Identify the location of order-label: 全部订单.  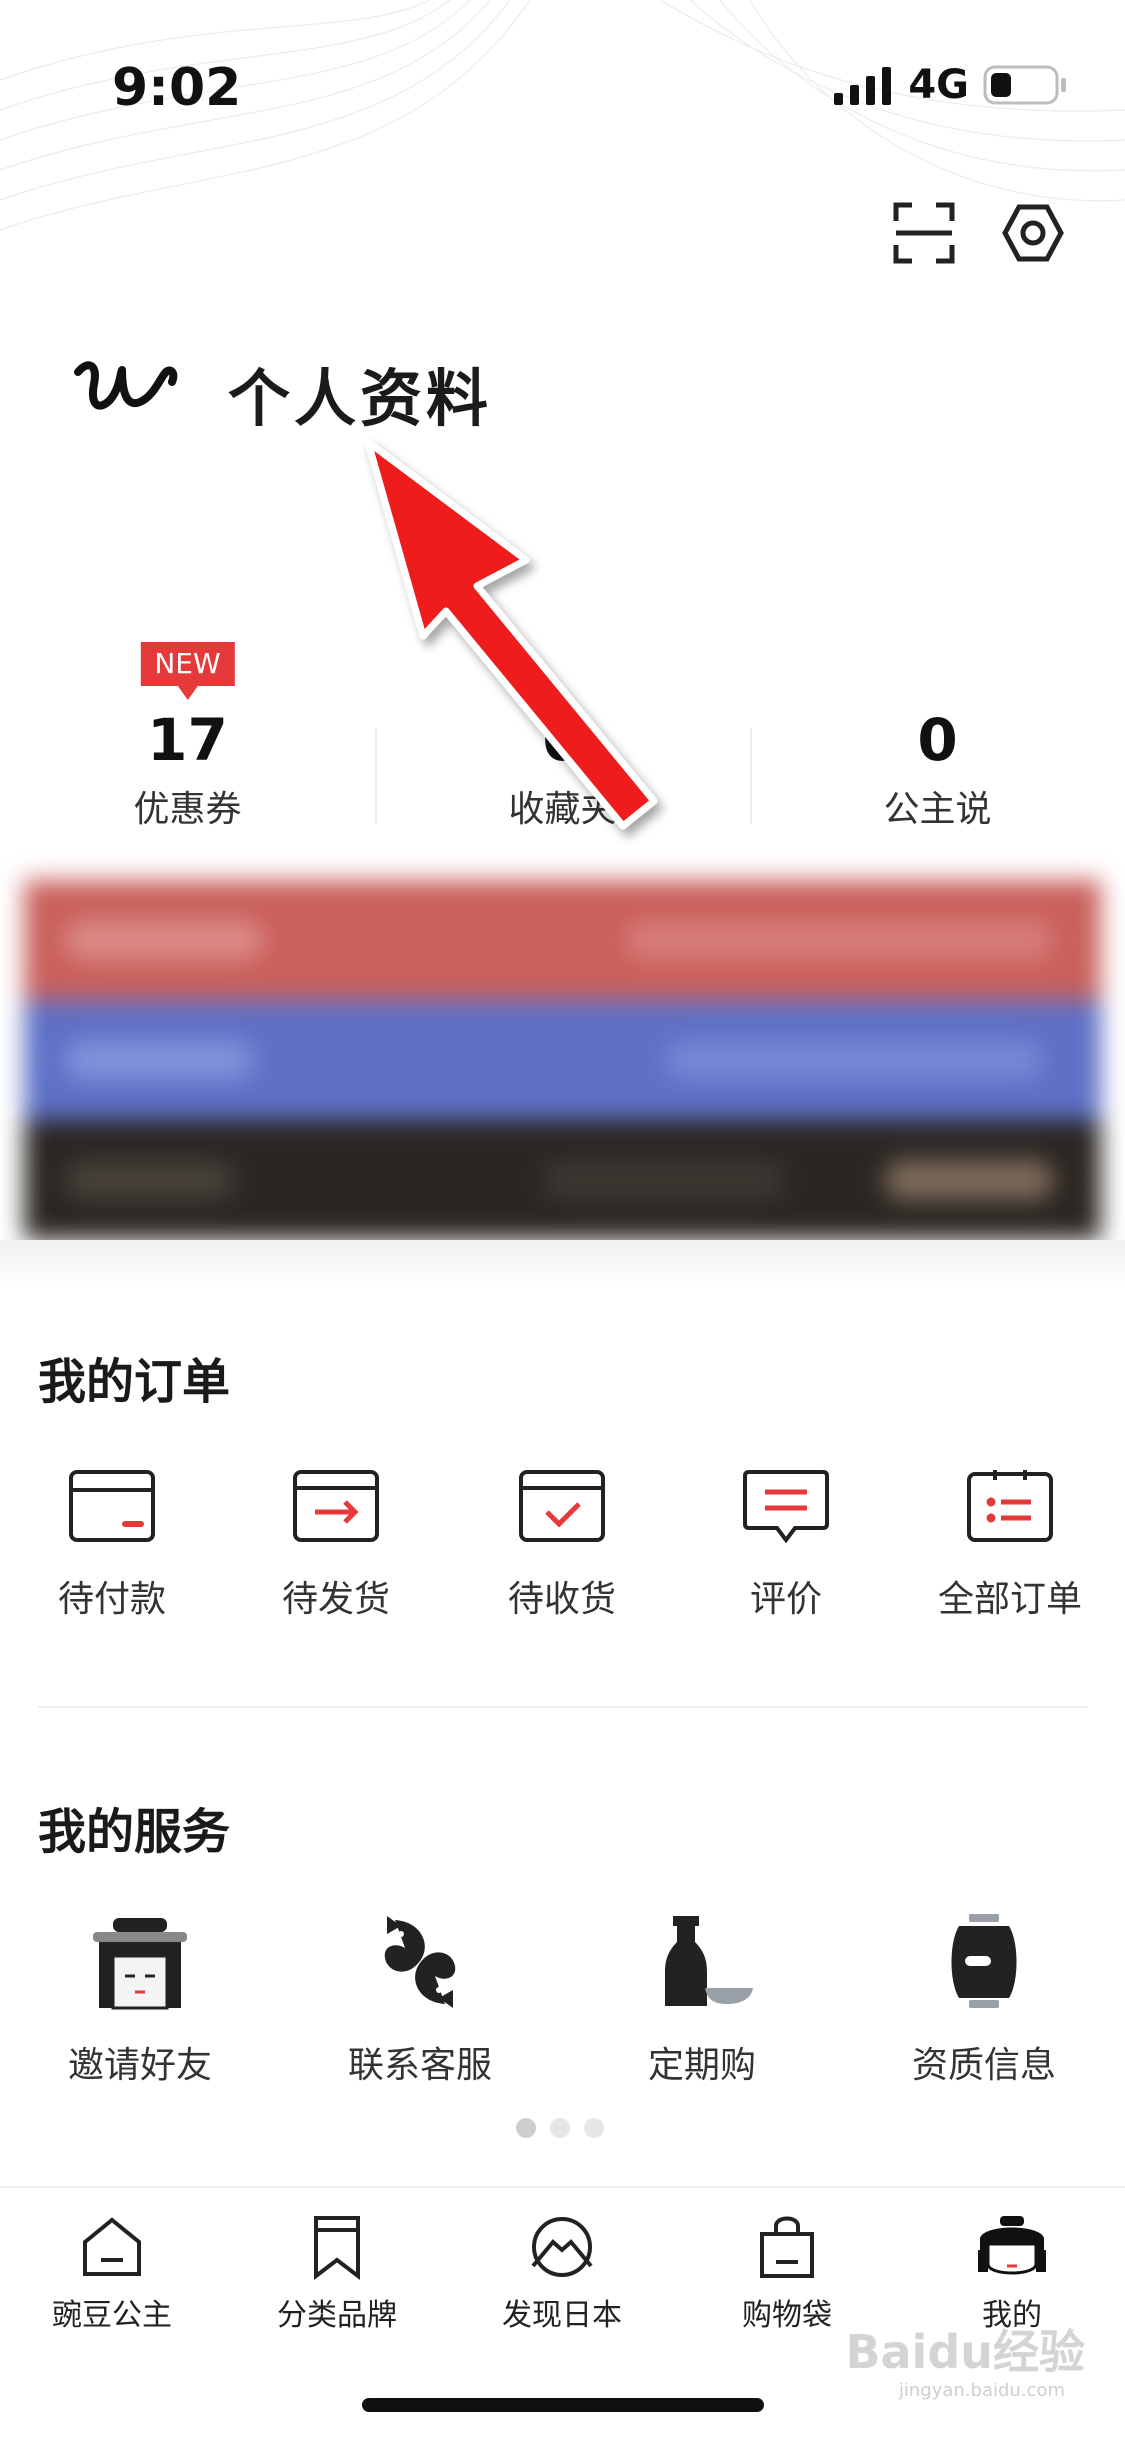
(1009, 1599).